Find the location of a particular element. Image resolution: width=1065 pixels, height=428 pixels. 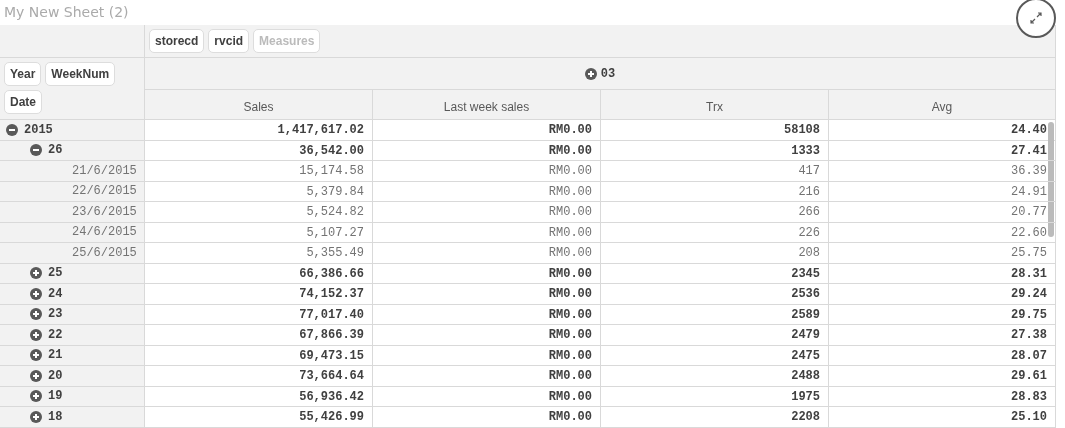

table-cell: 2345 is located at coordinates (715, 273).